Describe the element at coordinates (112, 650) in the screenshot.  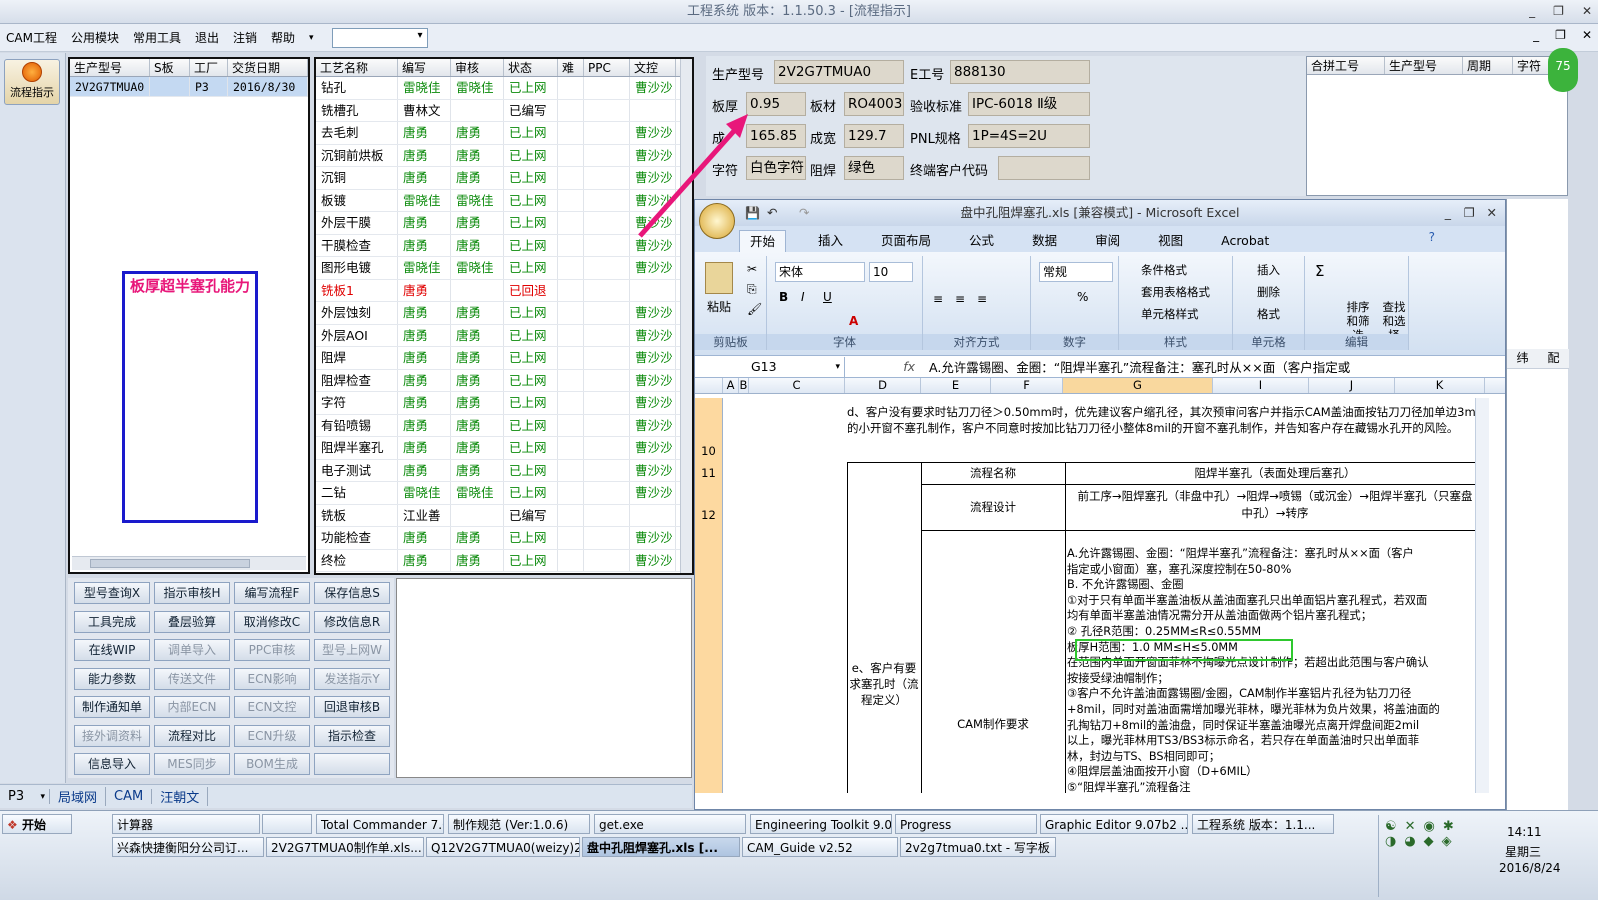
I see `action-button: 在线WIP` at that location.